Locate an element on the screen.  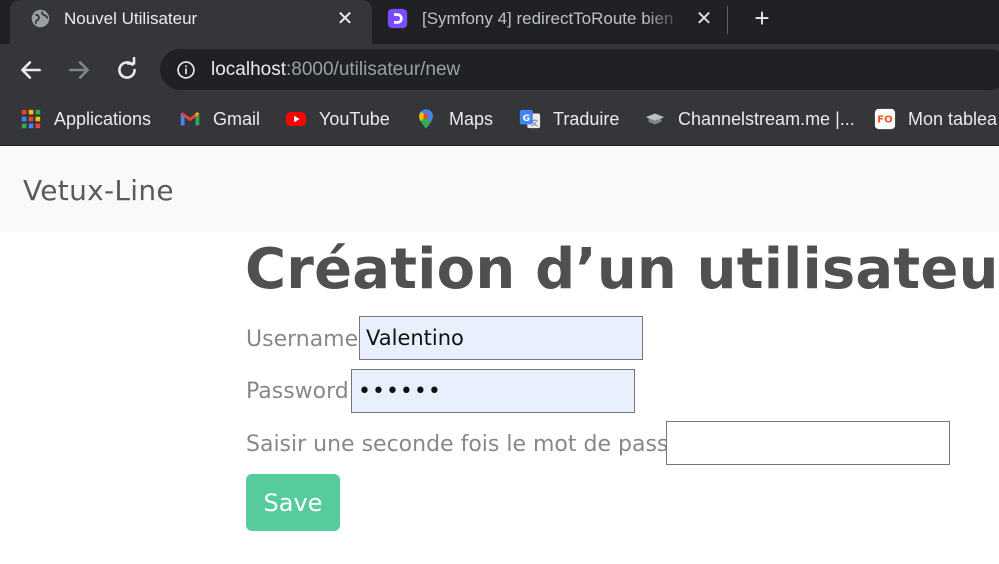
password-mask: •••••• is located at coordinates (400, 391).